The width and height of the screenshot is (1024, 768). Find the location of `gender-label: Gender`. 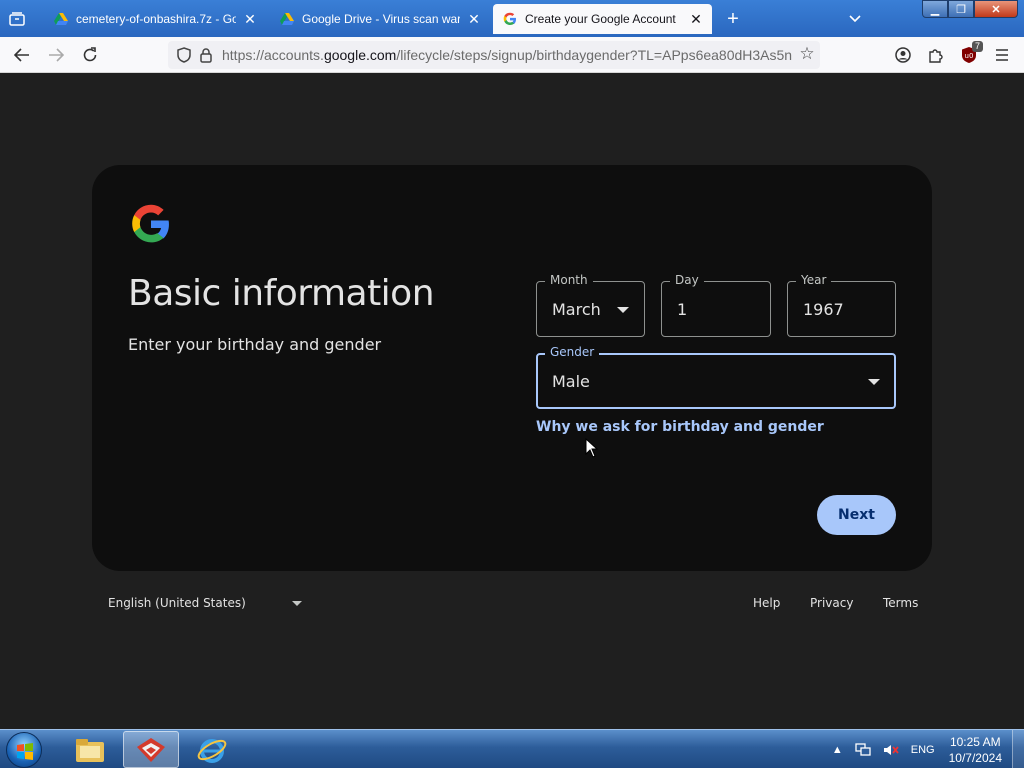

gender-label: Gender is located at coordinates (572, 352).